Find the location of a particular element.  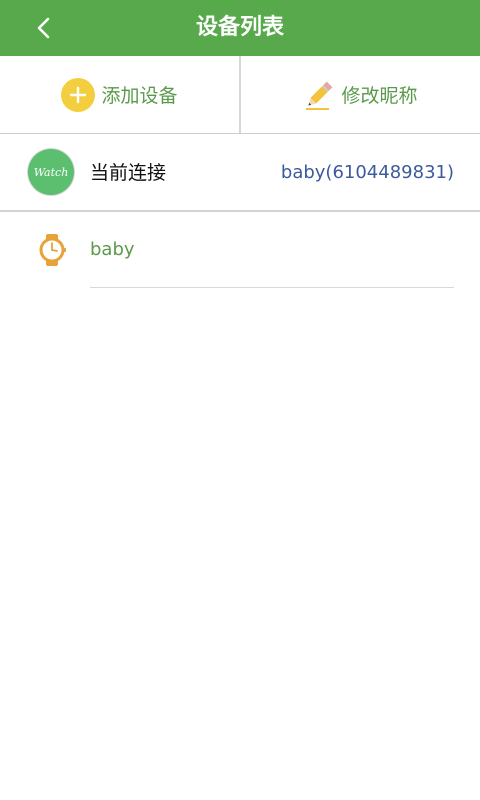

watch-logo-text: Watch is located at coordinates (51, 172).